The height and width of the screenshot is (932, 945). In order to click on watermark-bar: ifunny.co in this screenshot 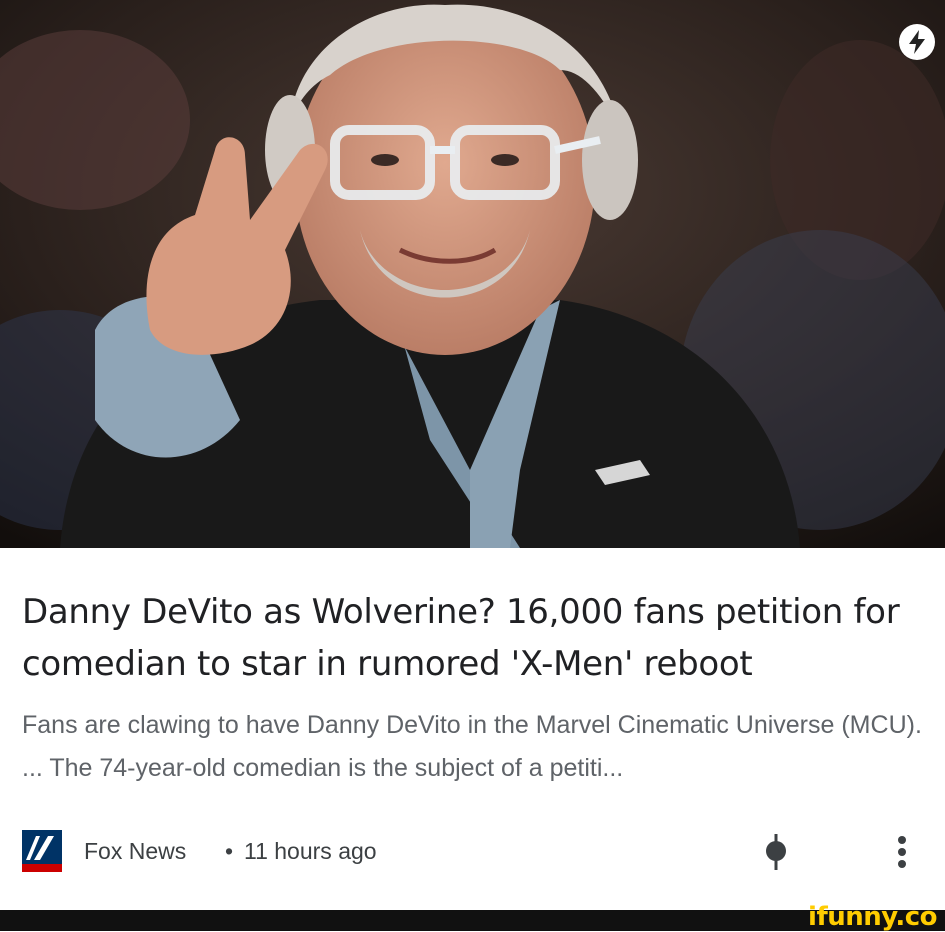, I will do `click(472, 917)`.